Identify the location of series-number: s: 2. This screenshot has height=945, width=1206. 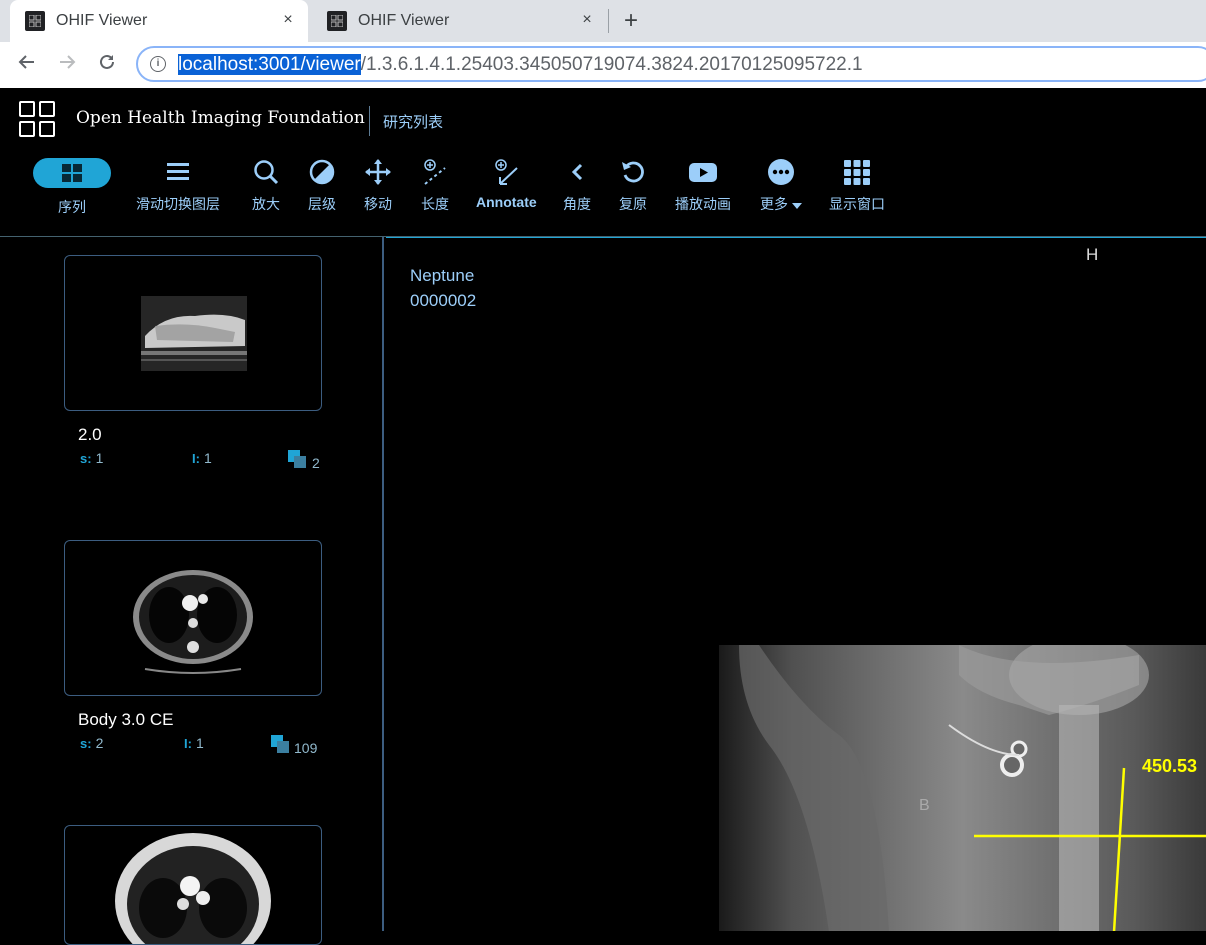
(92, 743).